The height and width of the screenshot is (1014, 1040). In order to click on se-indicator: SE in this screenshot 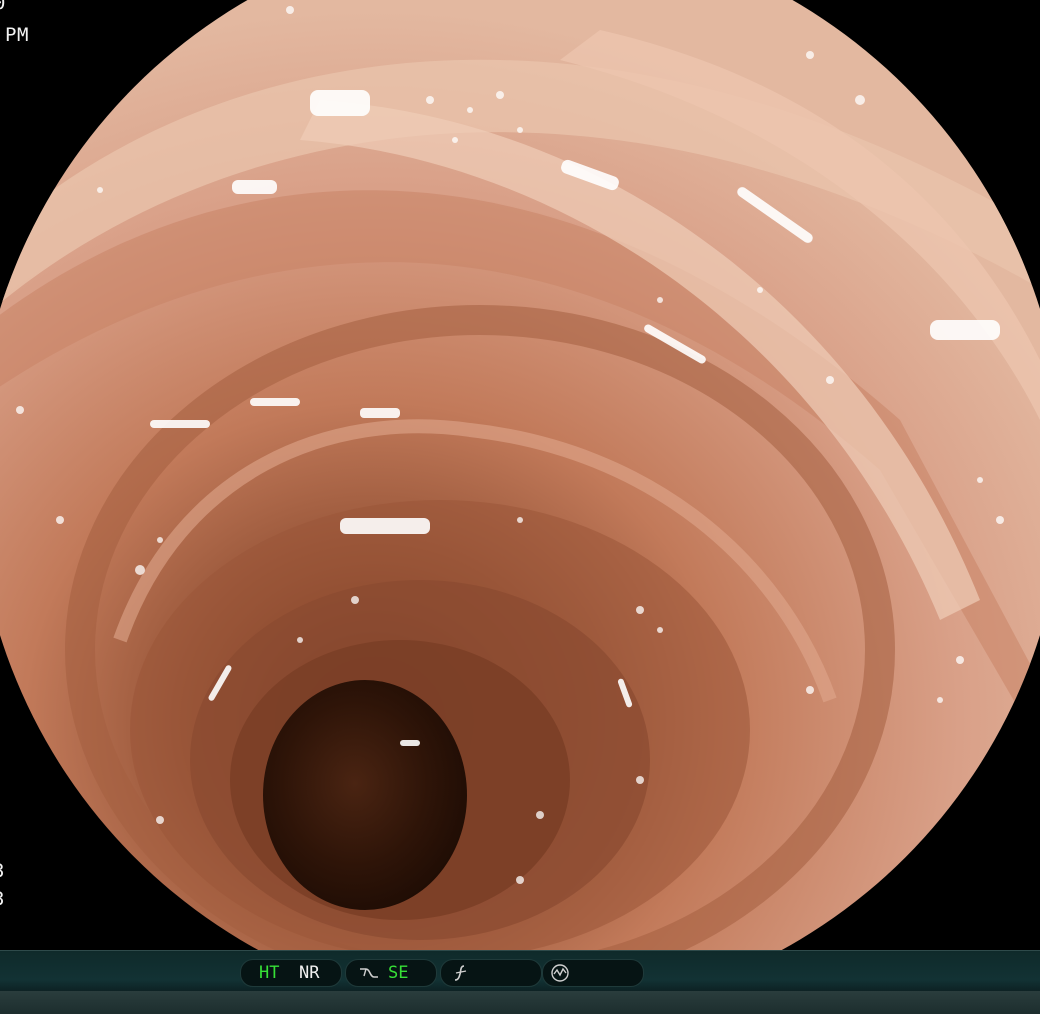, I will do `click(391, 973)`.